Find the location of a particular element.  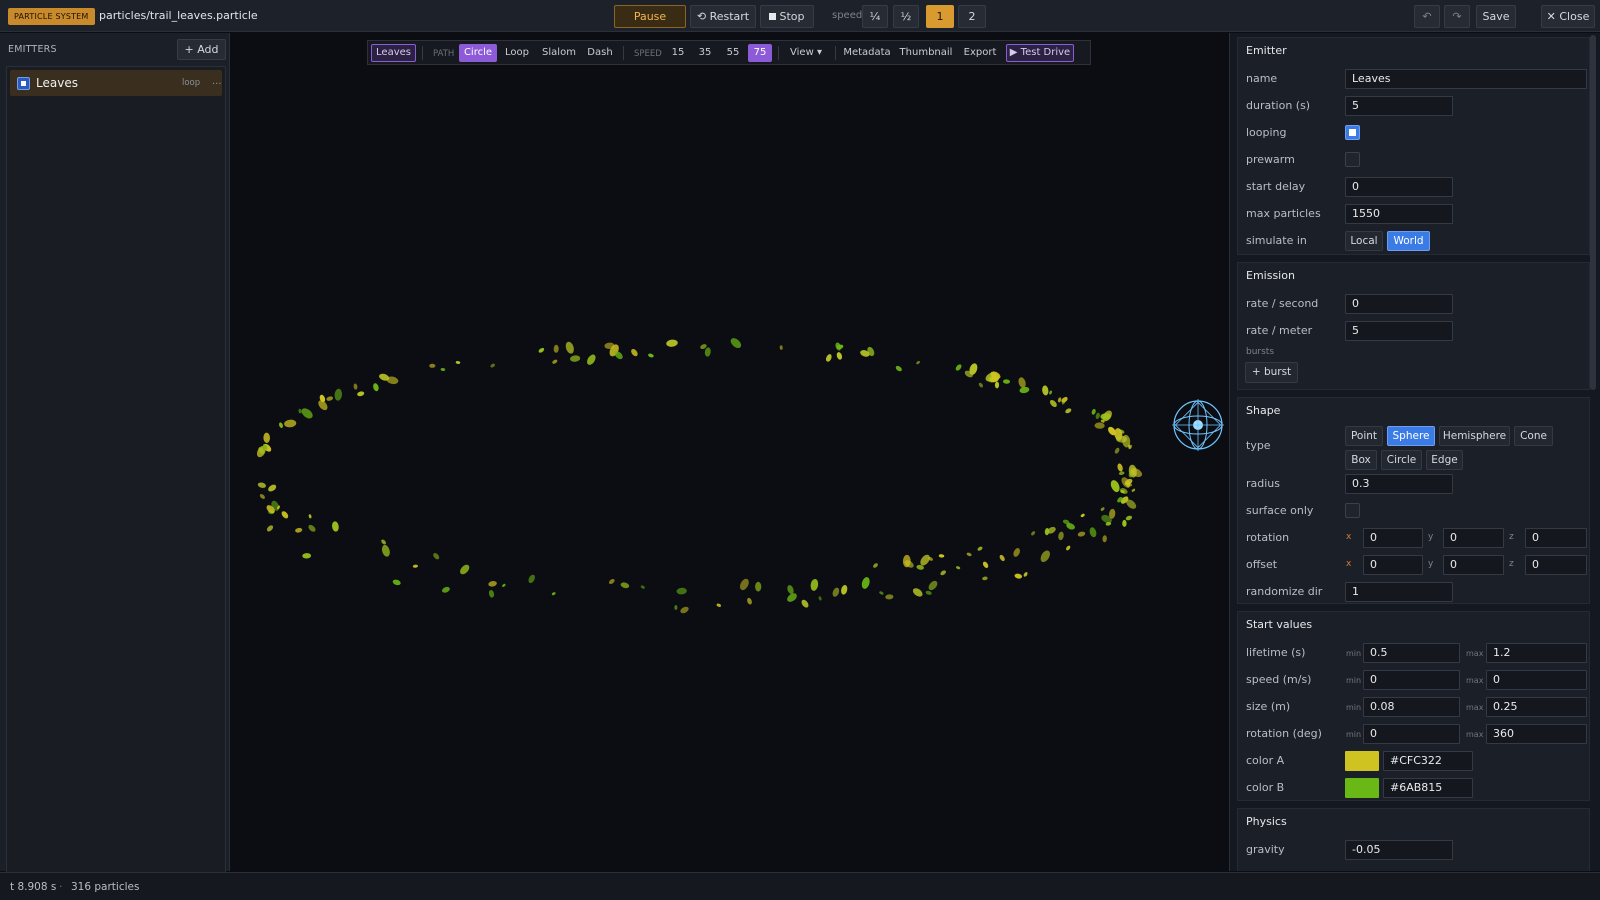

add-emitter-button: + Add is located at coordinates (201, 49).